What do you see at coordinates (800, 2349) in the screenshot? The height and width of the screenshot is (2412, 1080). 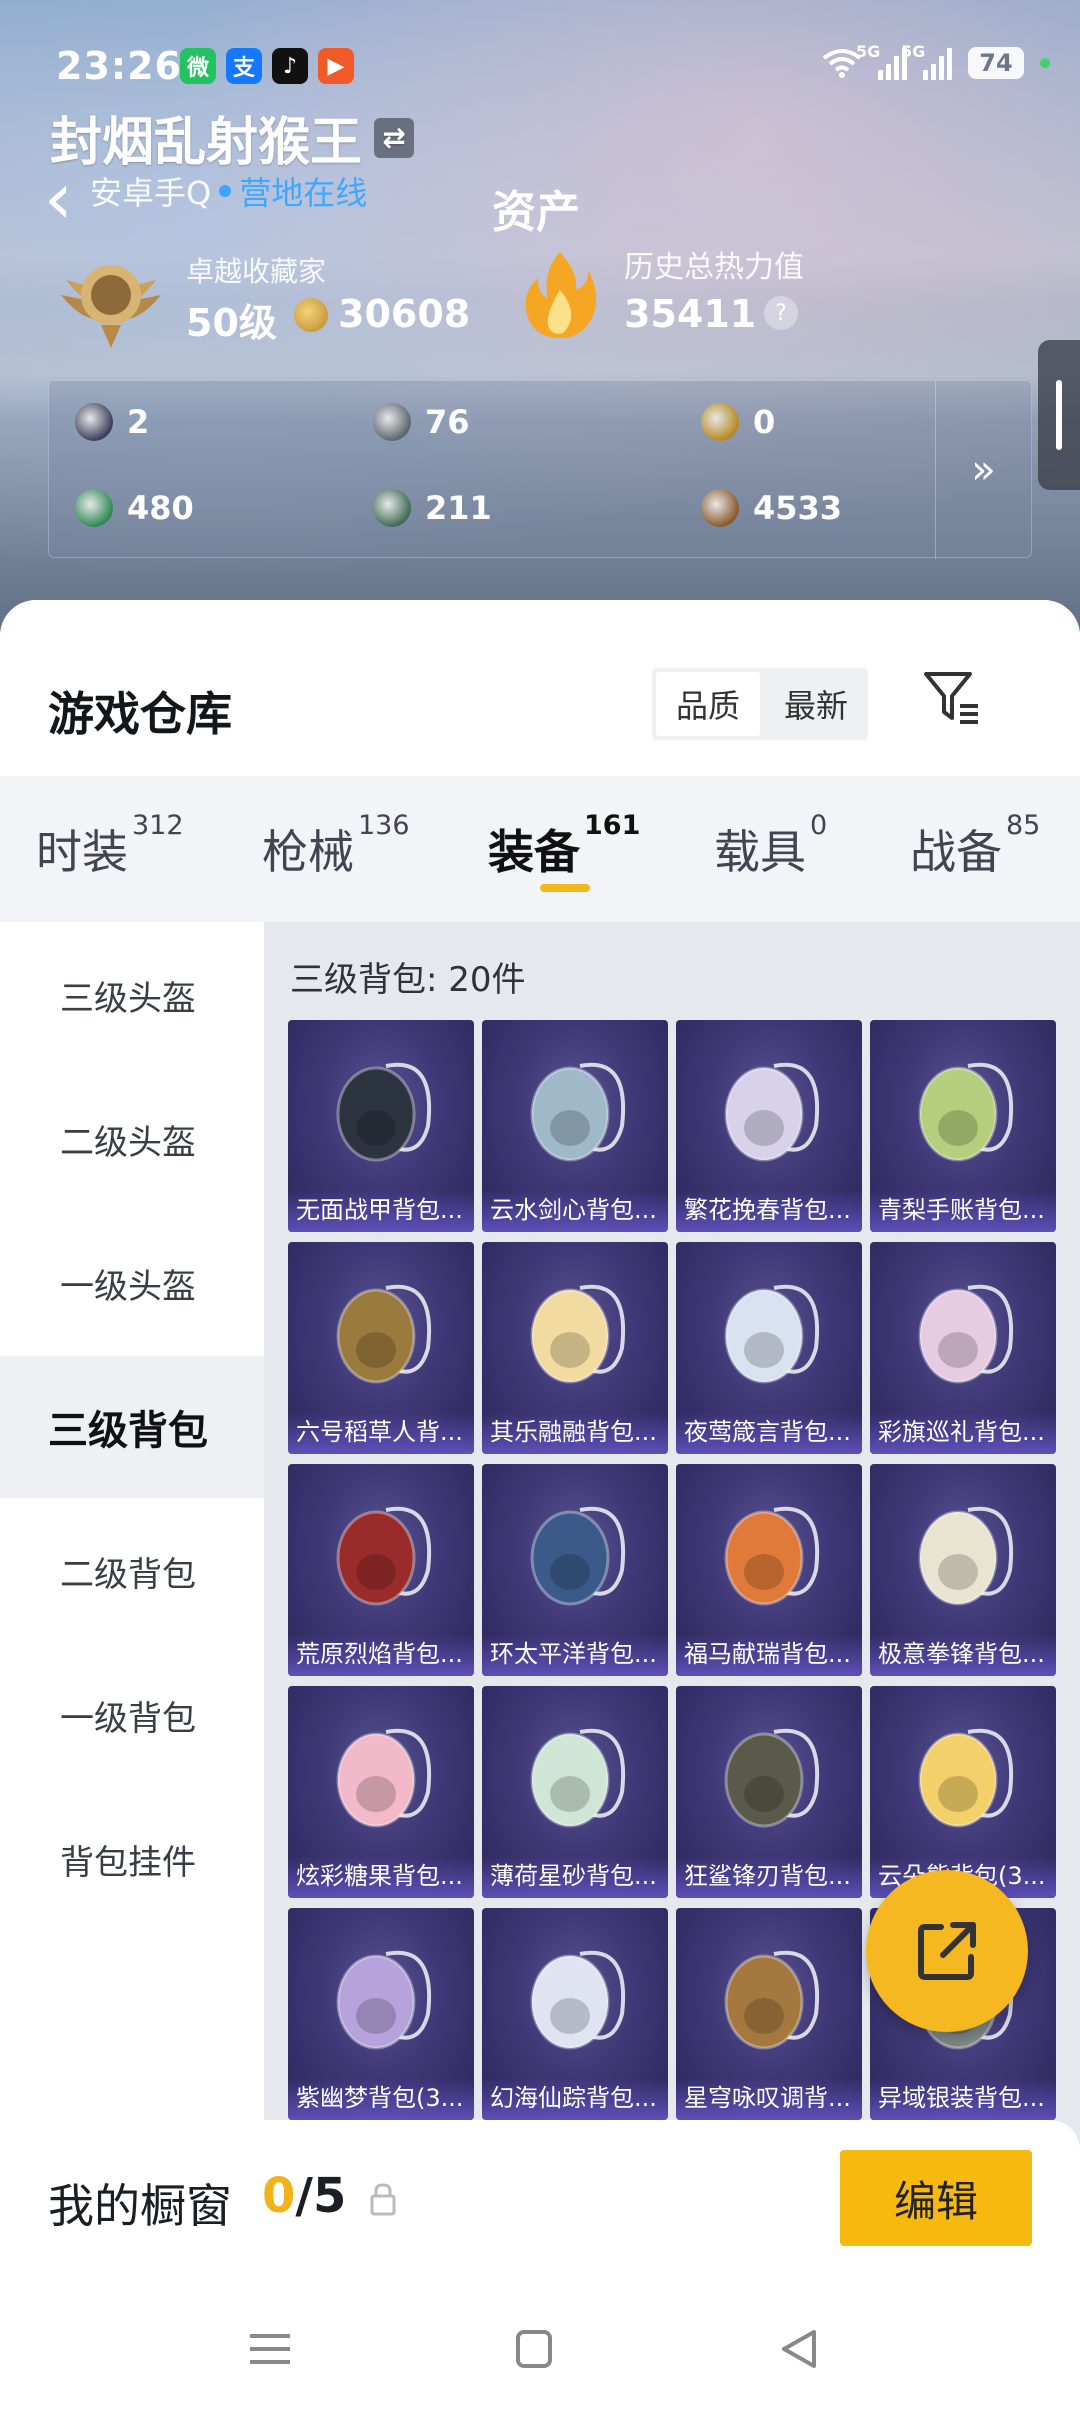 I see `back-icon` at bounding box center [800, 2349].